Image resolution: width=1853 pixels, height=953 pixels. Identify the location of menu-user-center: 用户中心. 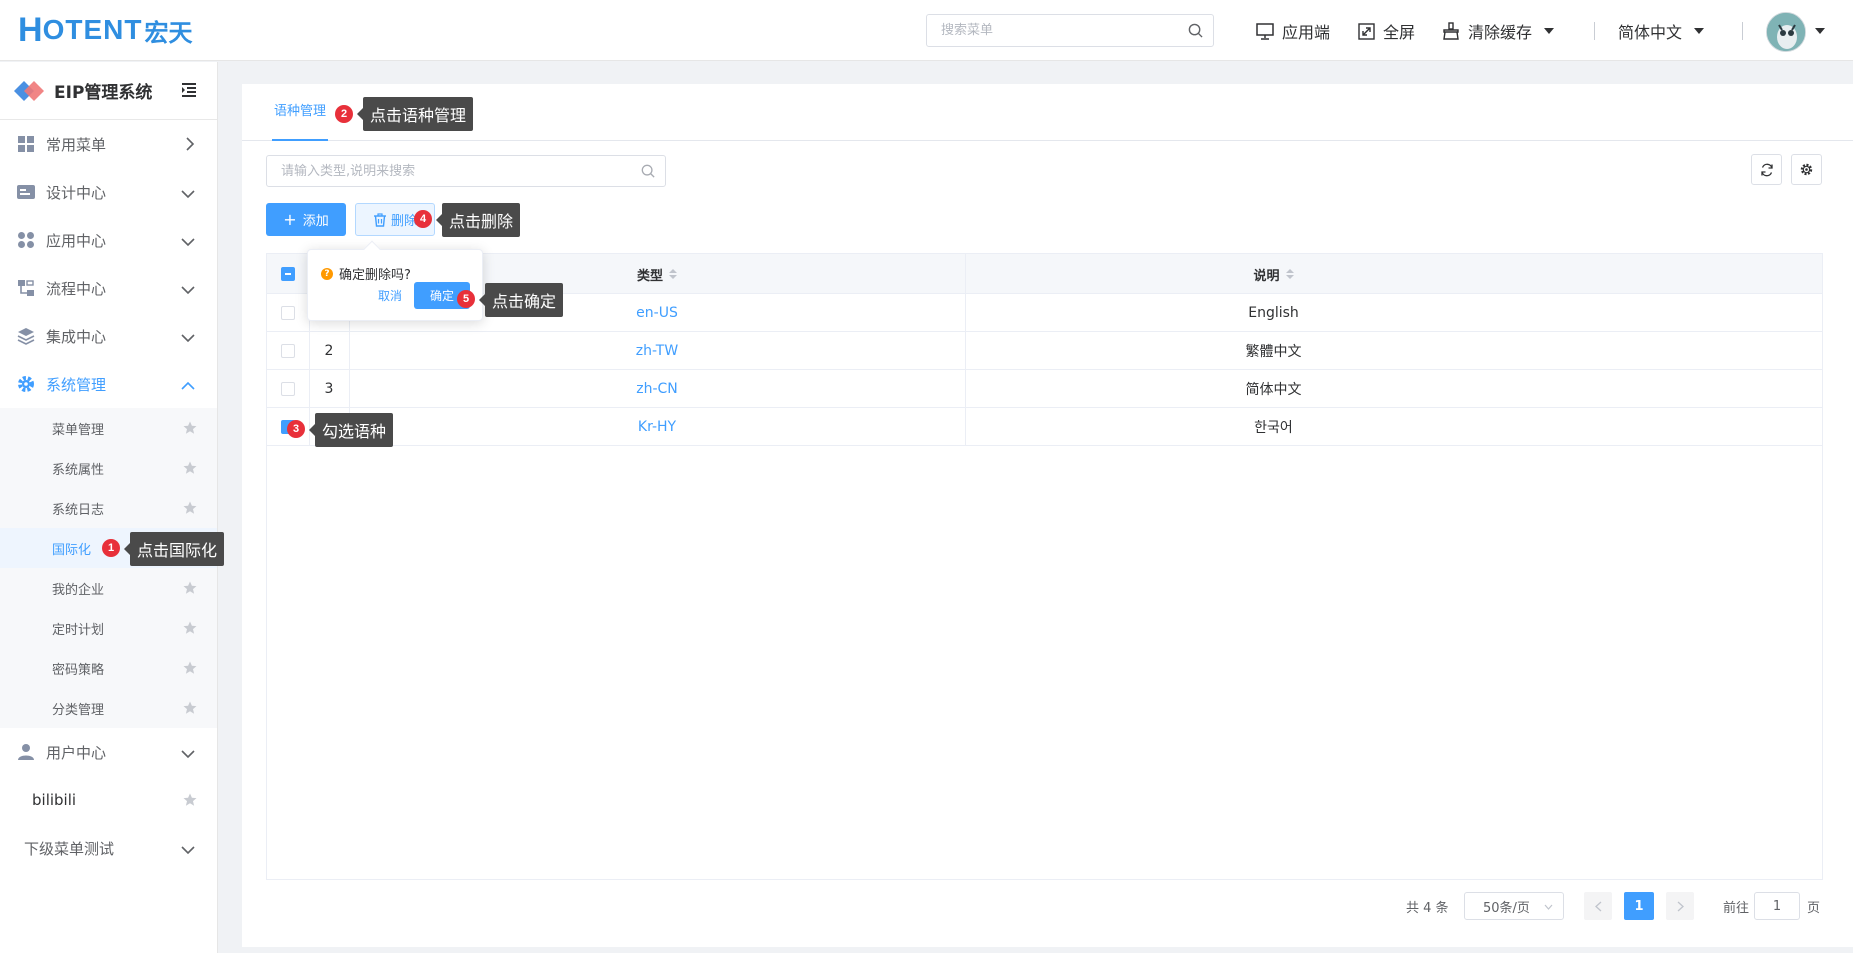
(108, 752).